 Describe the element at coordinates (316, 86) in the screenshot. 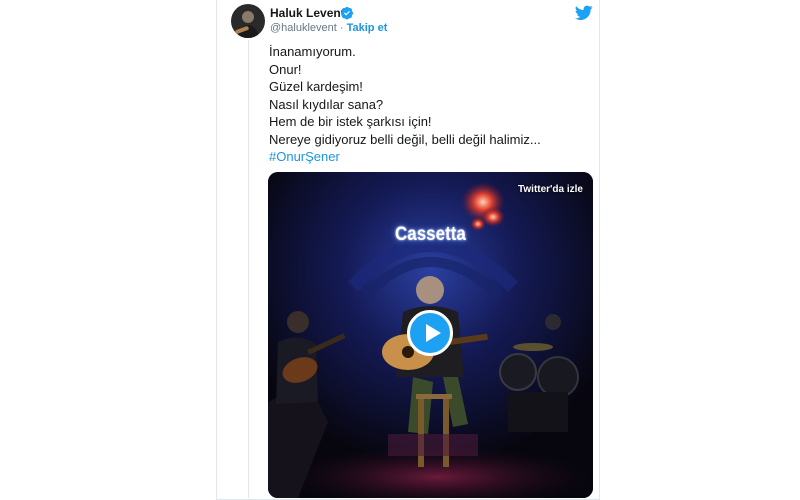

I see `tweet-line: Güzel kardeşim!` at that location.